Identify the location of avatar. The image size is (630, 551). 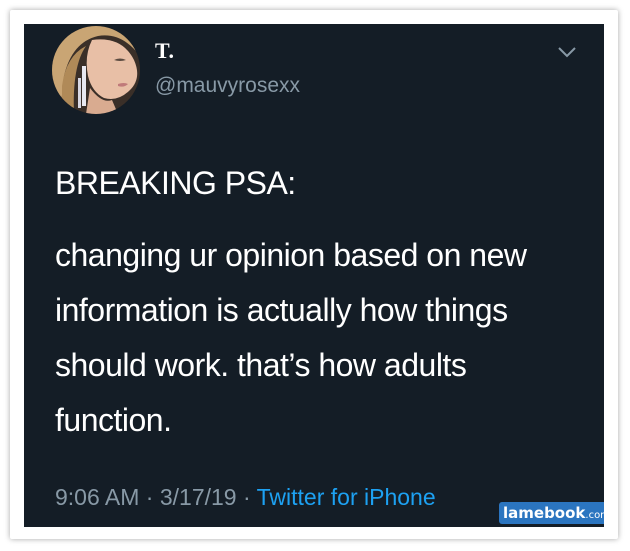
(96, 70).